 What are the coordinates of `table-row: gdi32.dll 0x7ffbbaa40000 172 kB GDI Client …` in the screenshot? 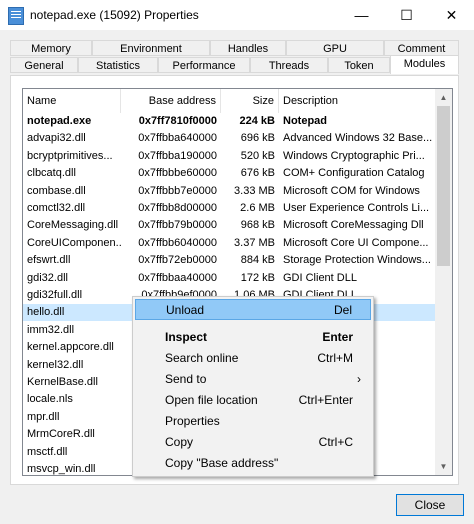 It's located at (230, 278).